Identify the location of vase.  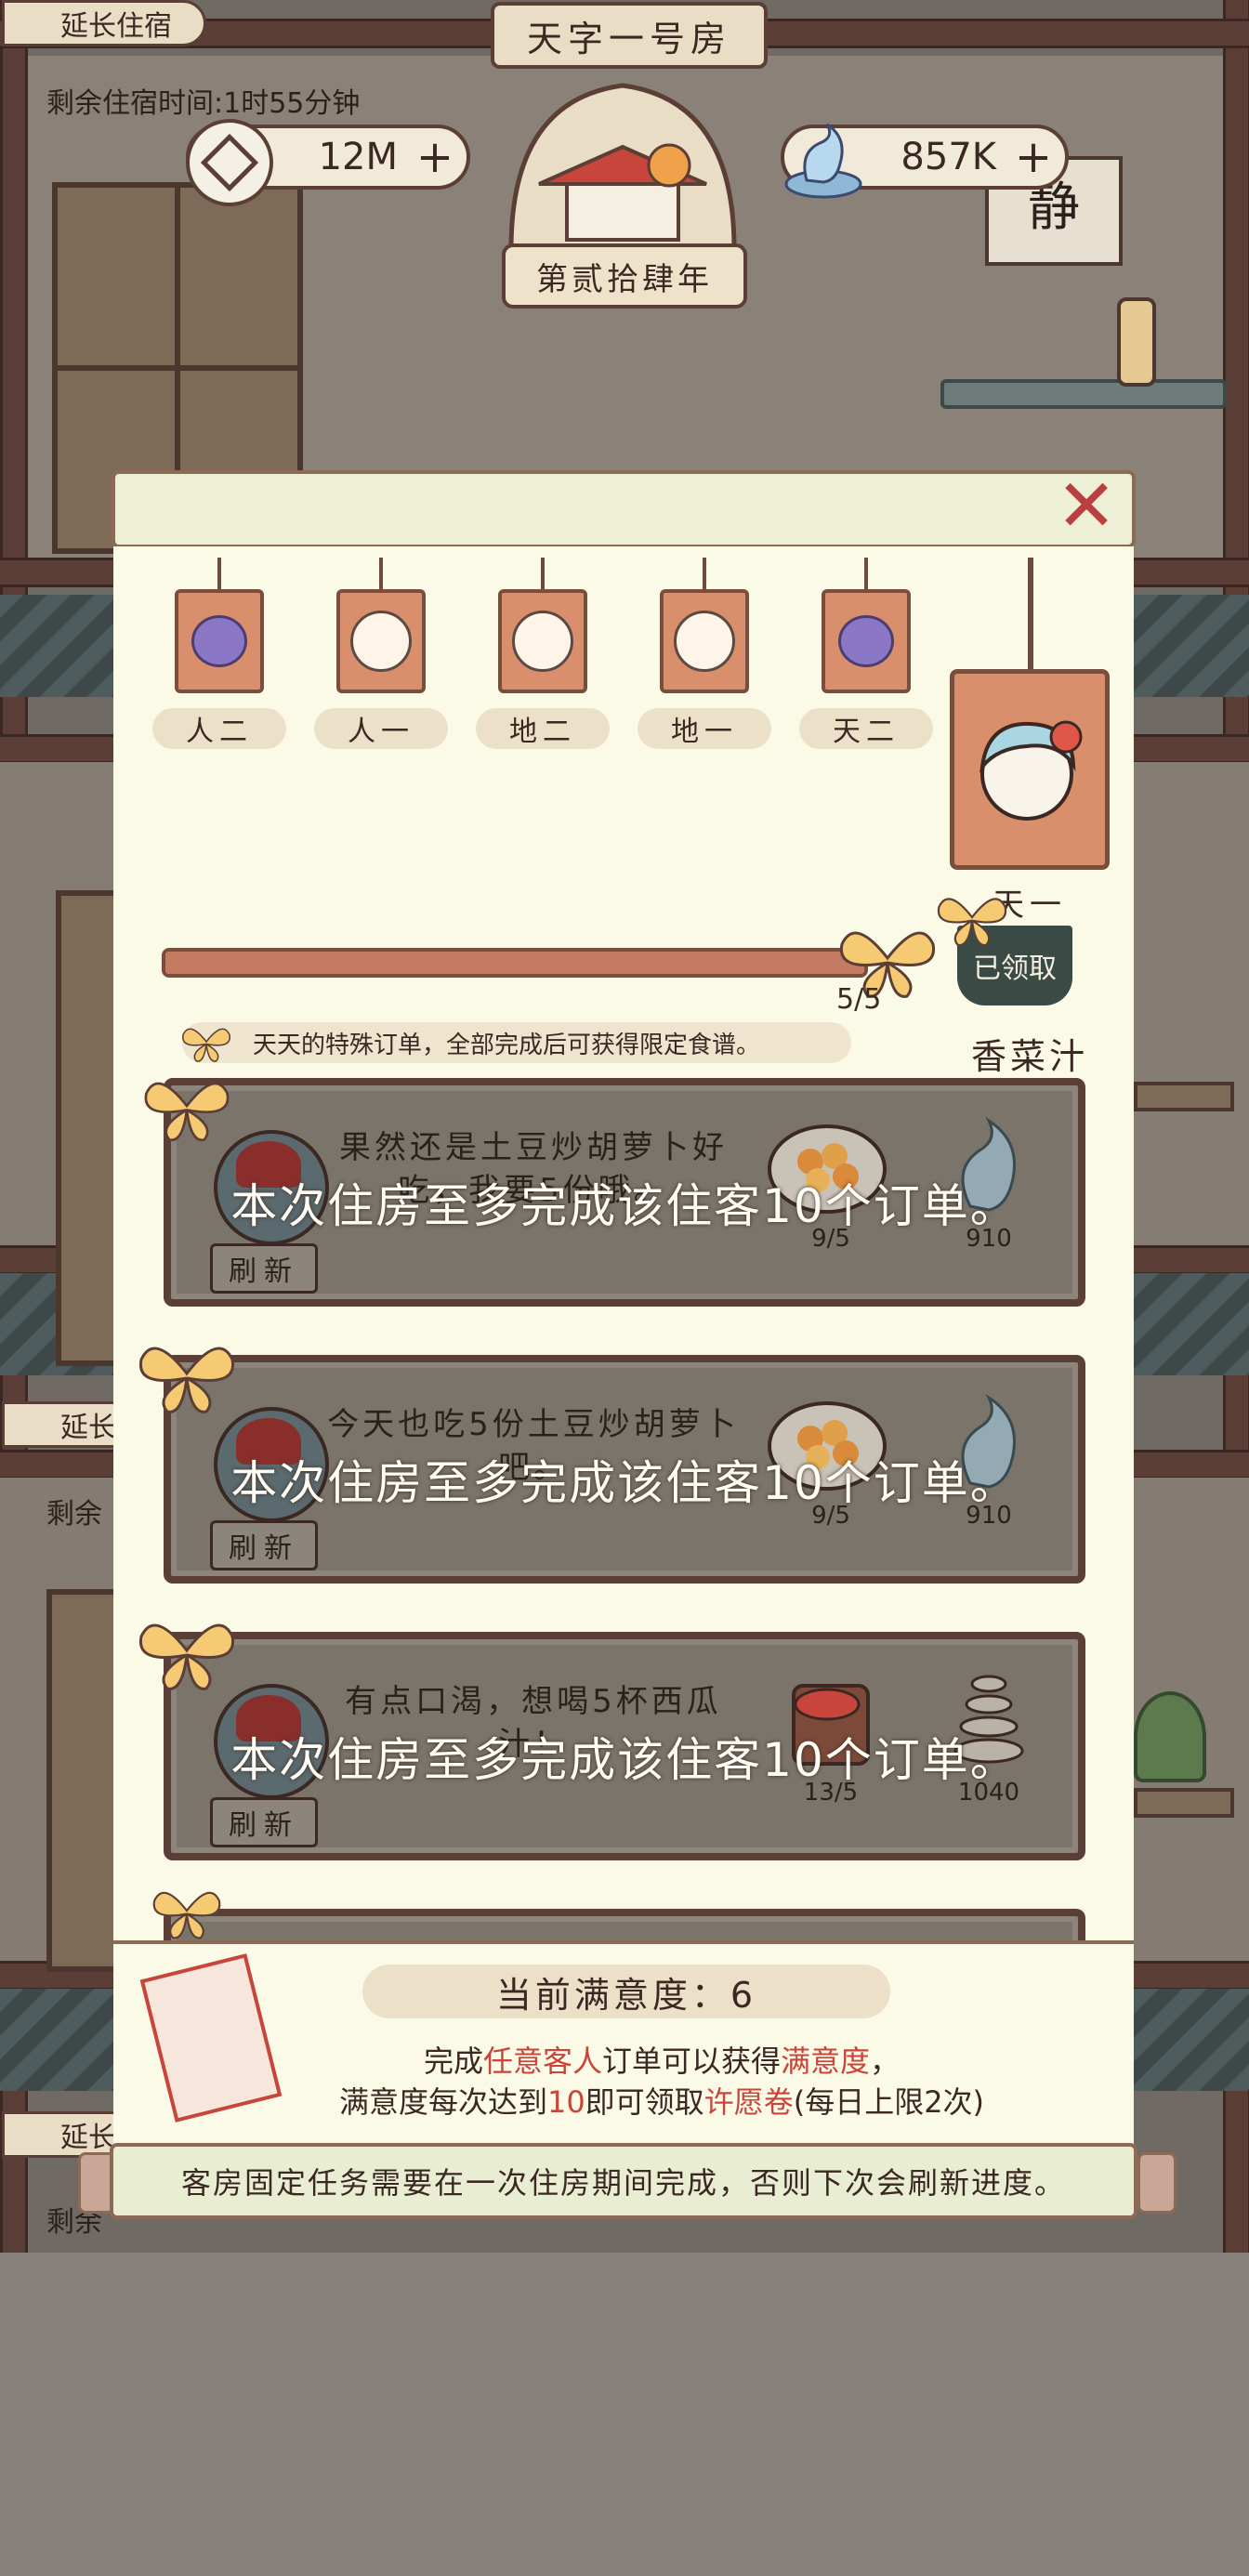
(1136, 342).